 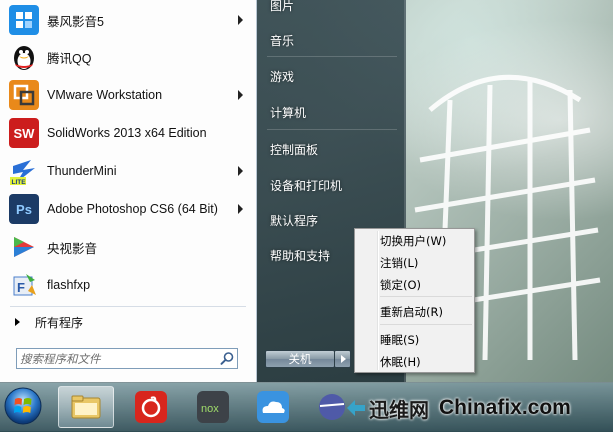 I want to click on qq-penguin-icon, so click(x=24, y=57).